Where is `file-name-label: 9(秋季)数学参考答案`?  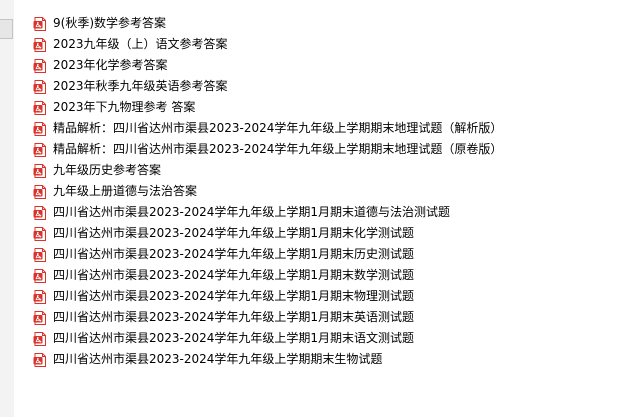 file-name-label: 9(秋季)数学参考答案 is located at coordinates (109, 23).